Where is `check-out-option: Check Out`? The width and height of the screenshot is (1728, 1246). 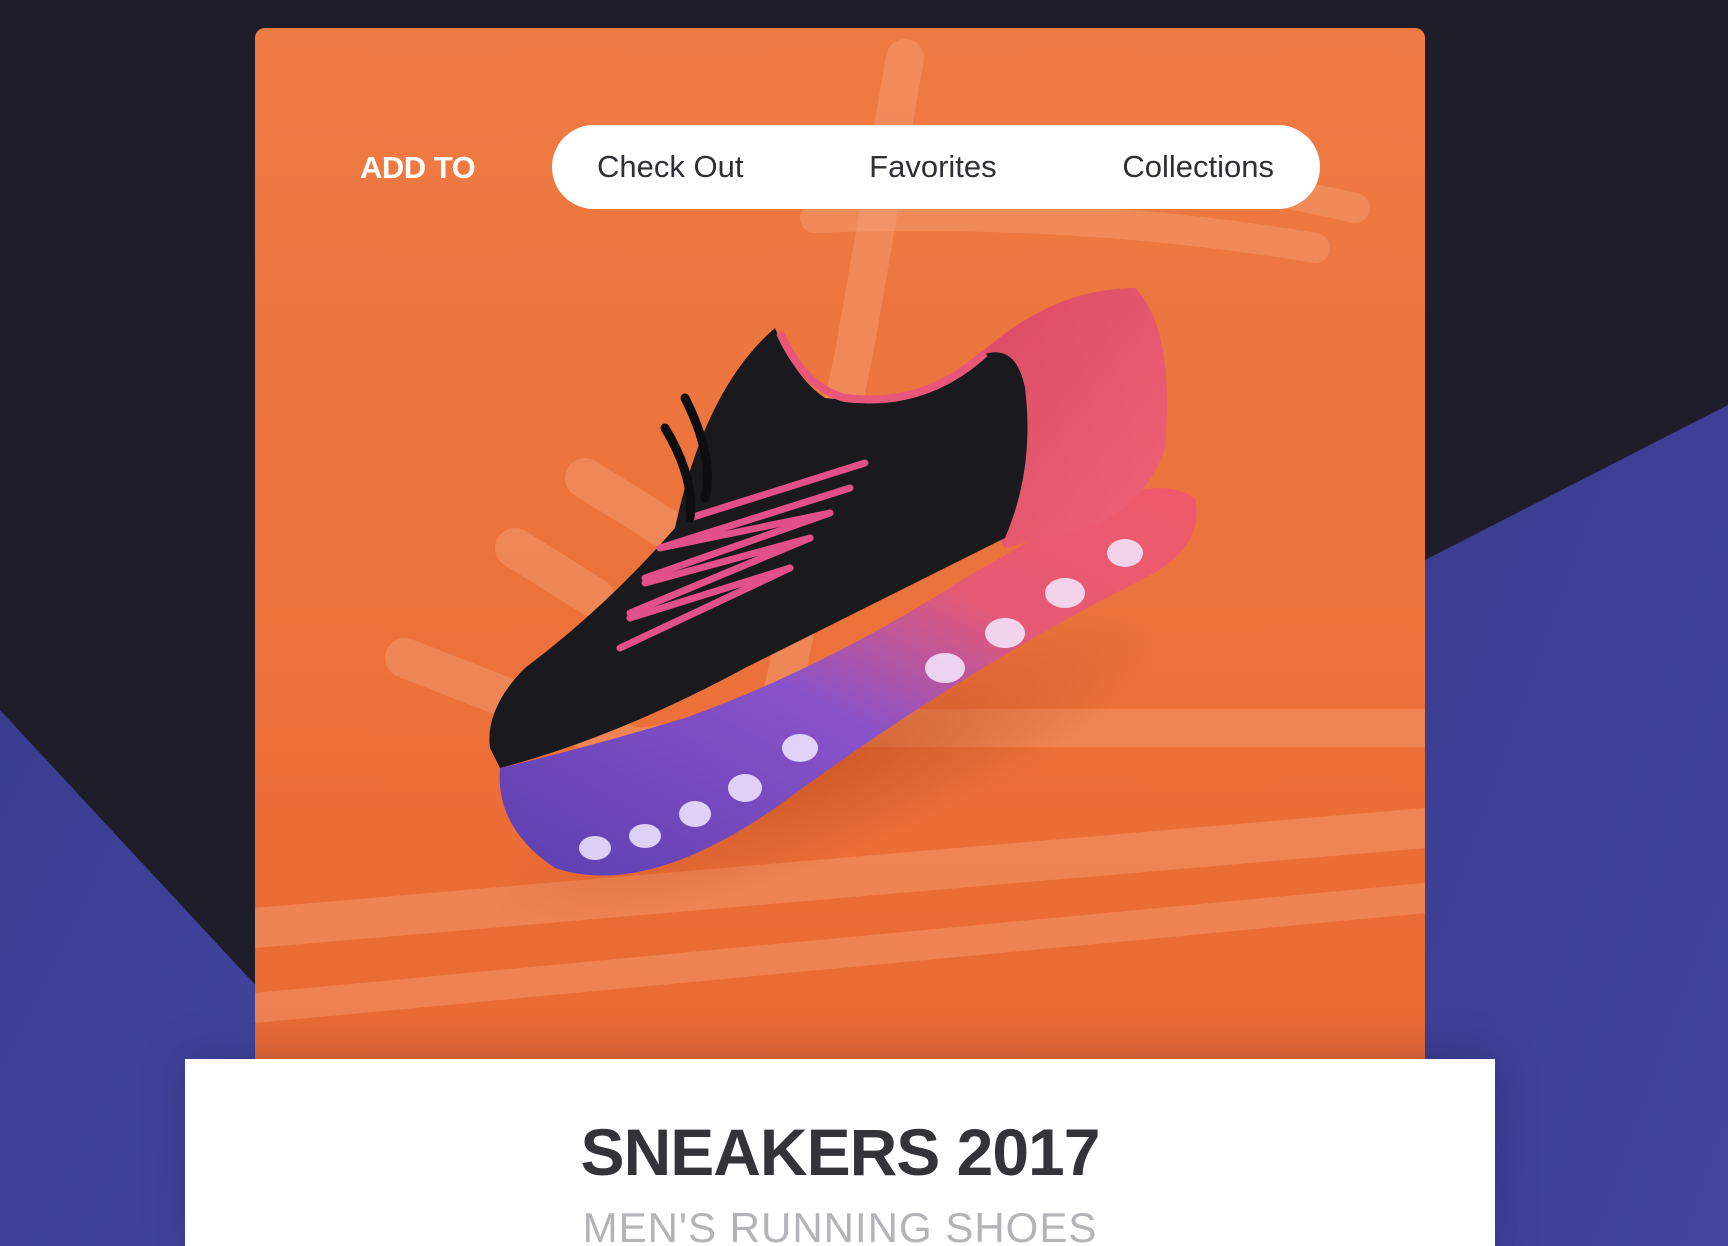
check-out-option: Check Out is located at coordinates (670, 167).